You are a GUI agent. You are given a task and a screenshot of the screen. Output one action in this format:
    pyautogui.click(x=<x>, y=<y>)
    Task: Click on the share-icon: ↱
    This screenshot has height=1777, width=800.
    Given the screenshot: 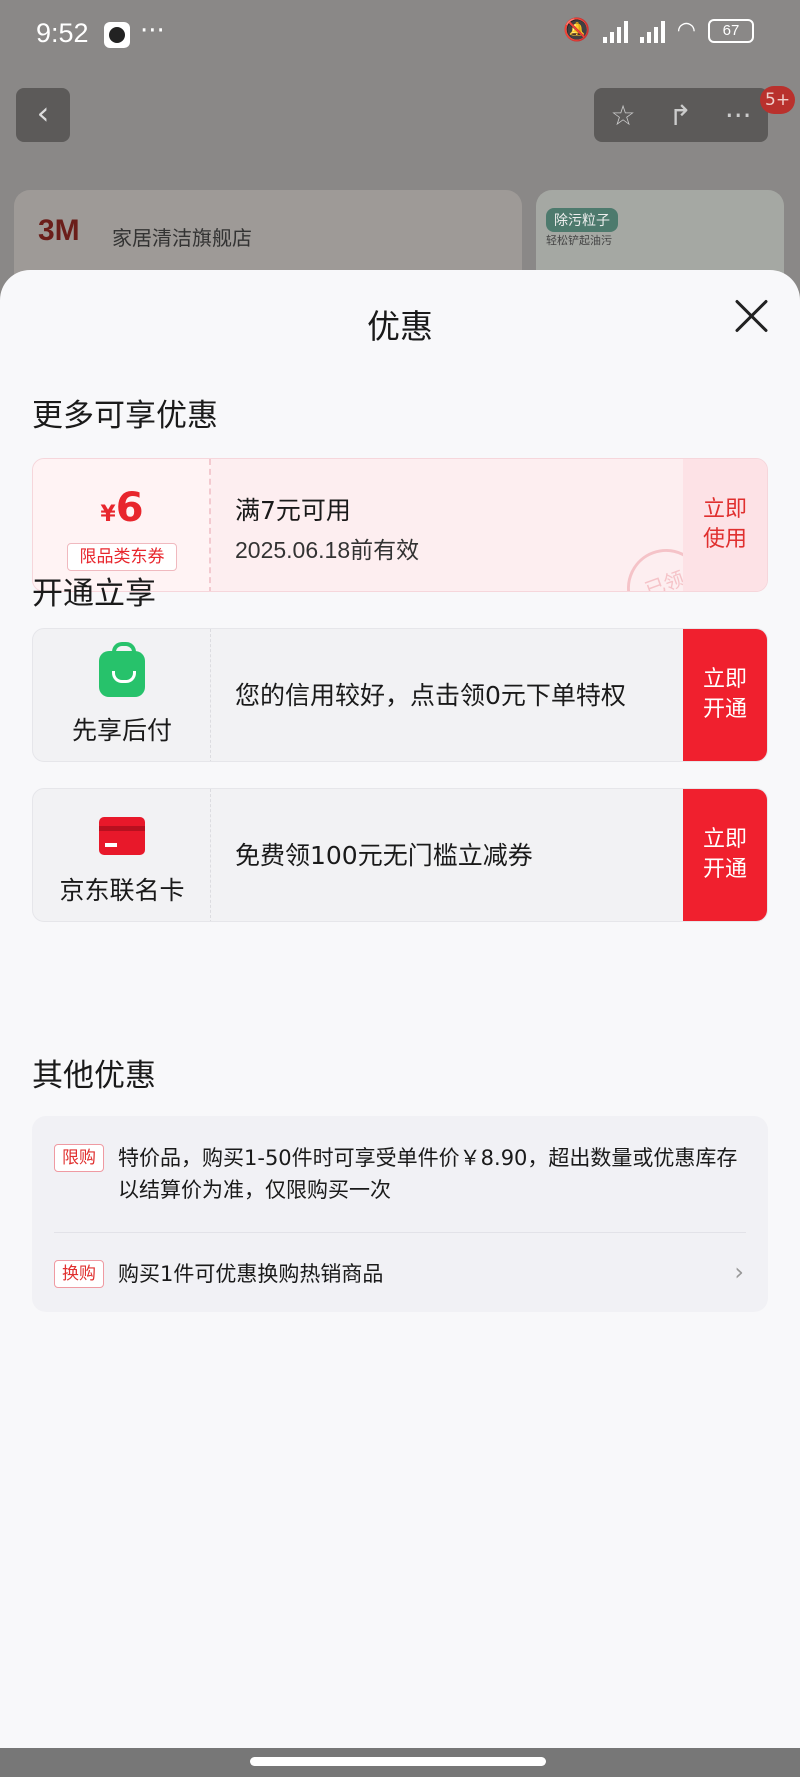 What is the action you would take?
    pyautogui.click(x=679, y=115)
    